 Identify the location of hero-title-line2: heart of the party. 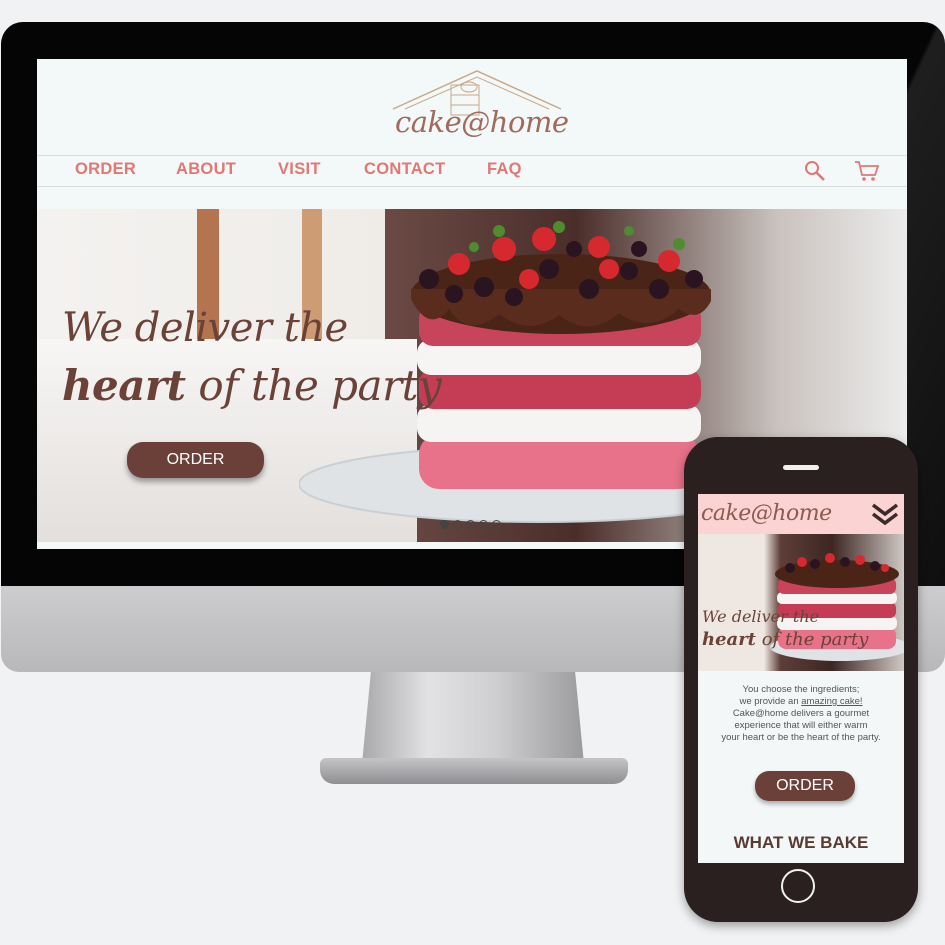
(252, 385).